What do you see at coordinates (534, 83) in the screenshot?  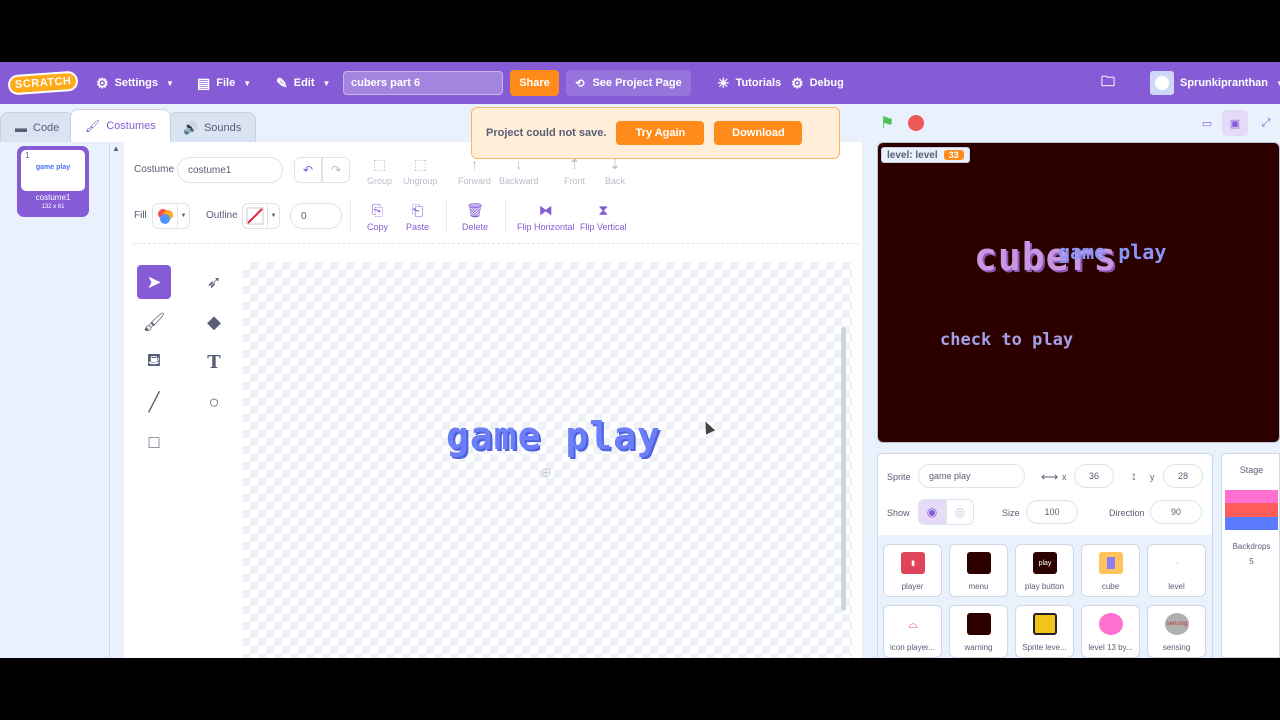 I see `share-button: Share` at bounding box center [534, 83].